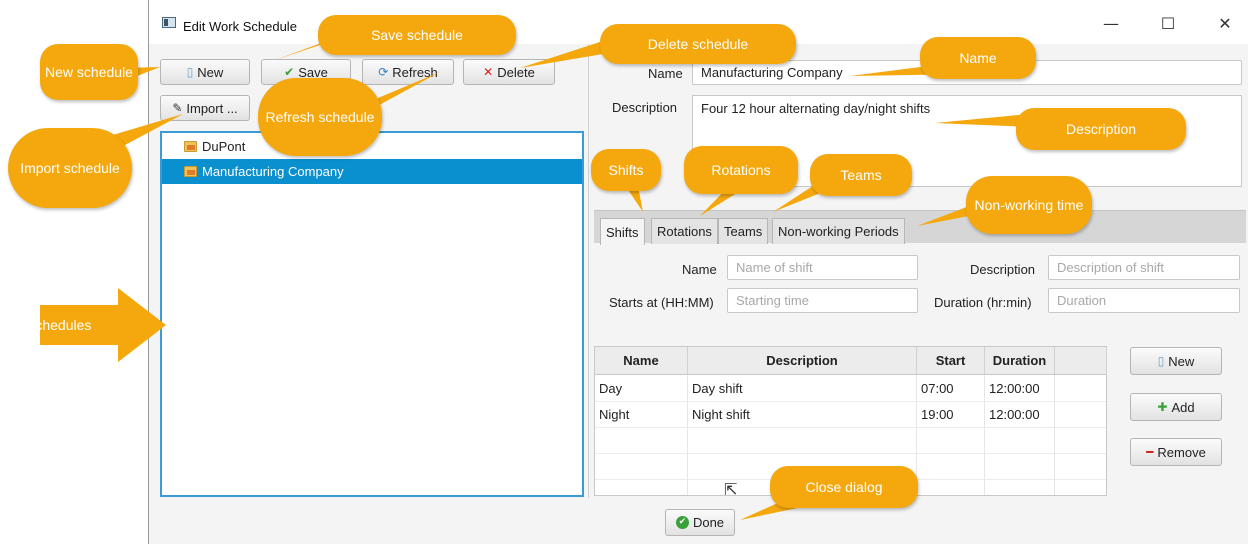 Image resolution: width=1248 pixels, height=544 pixels. I want to click on delete-button-label: Delete, so click(516, 72).